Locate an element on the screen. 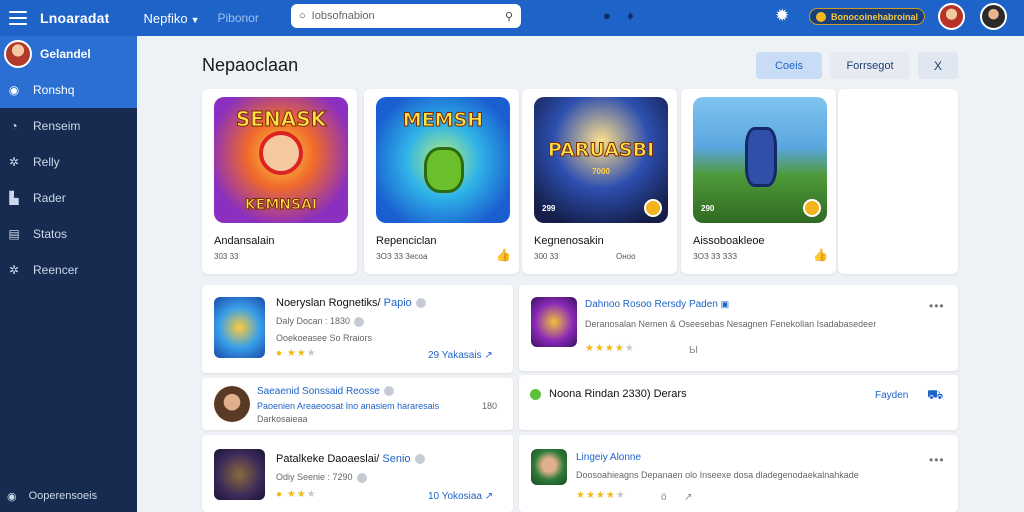  sidebar-item-rader: ▙ Rader is located at coordinates (68, 198).